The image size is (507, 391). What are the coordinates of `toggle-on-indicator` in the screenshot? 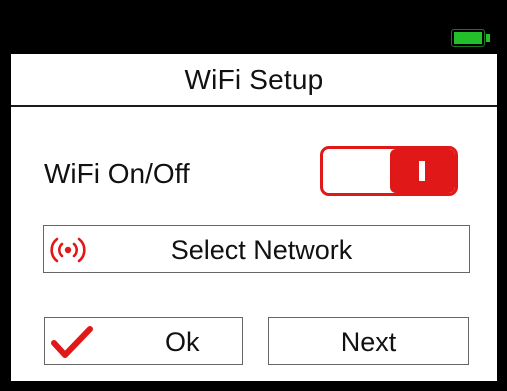 It's located at (422, 171).